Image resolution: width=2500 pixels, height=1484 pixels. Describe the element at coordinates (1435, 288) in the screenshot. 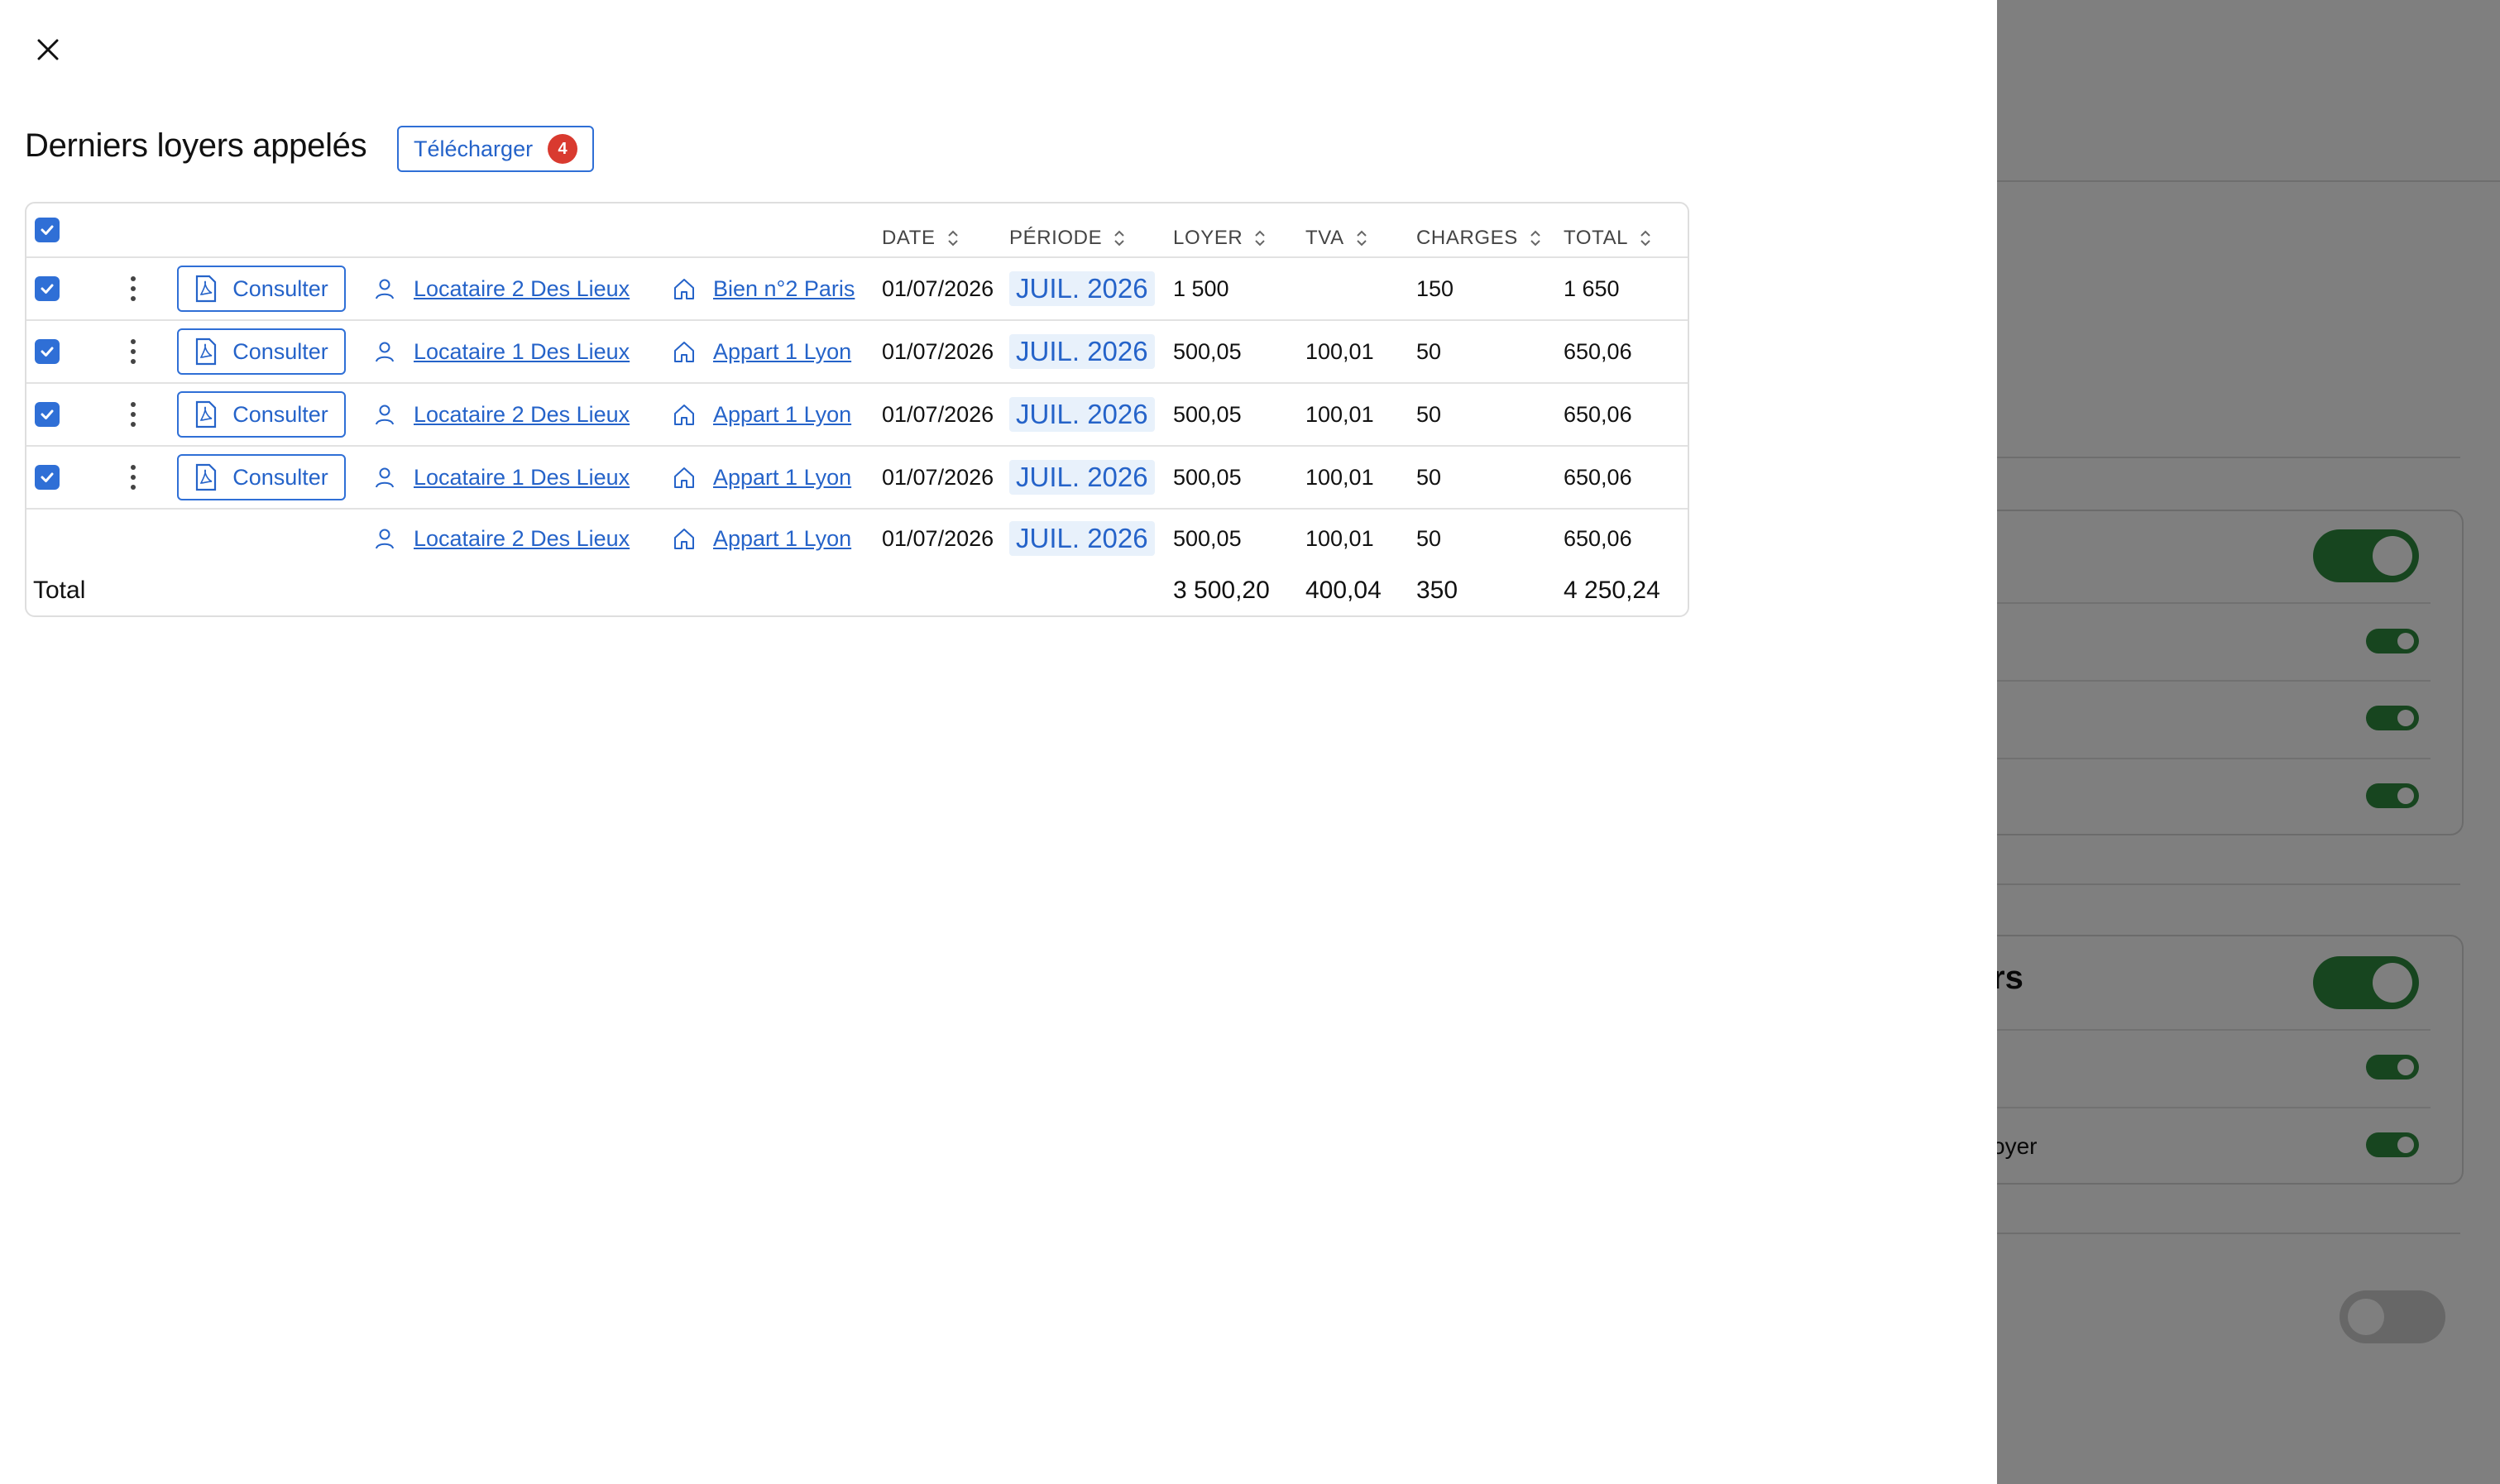

I see `charges-cell: 150` at that location.